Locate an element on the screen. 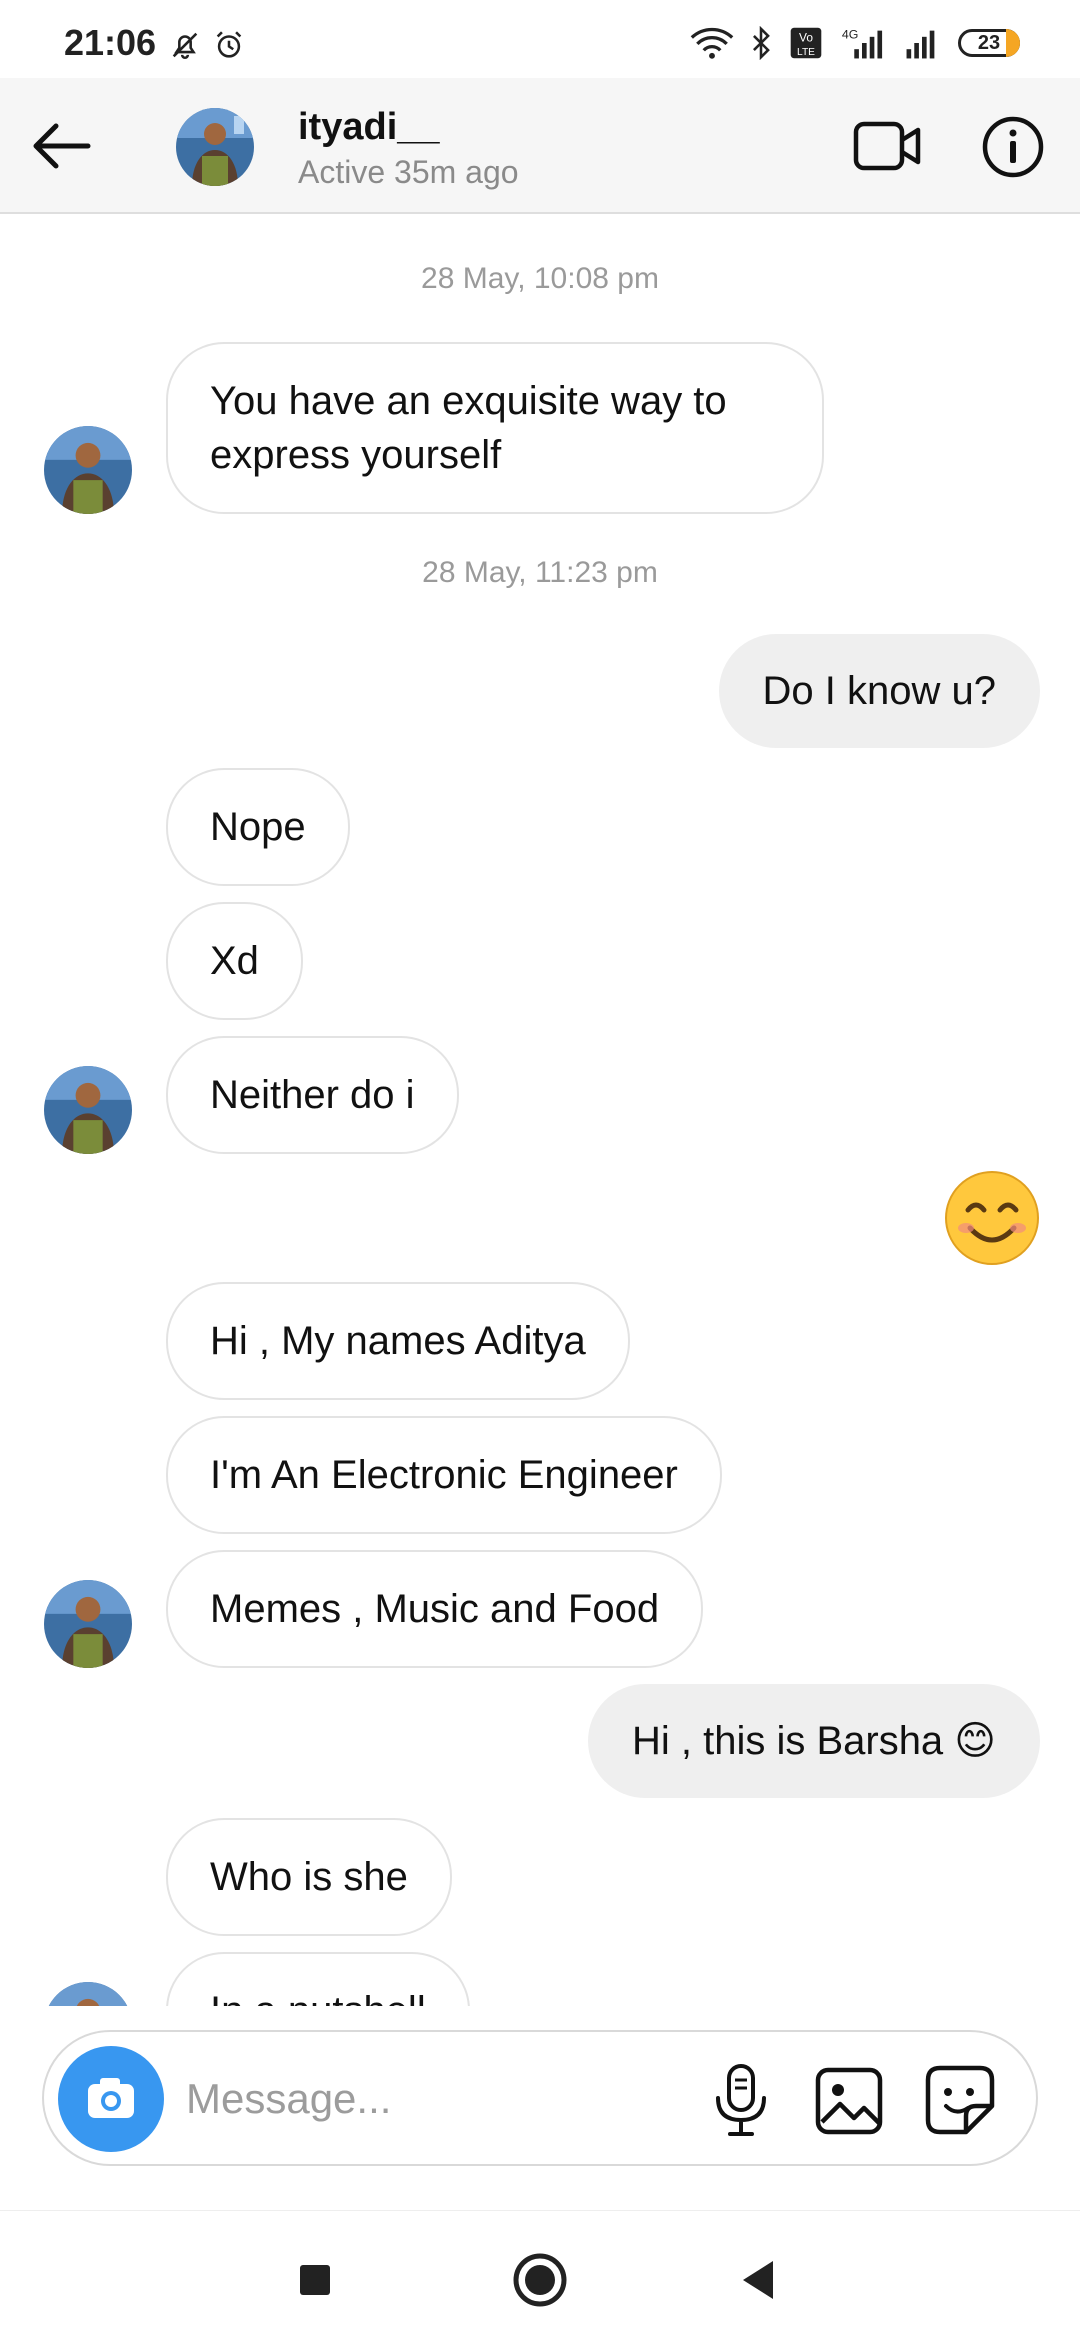  message-input is located at coordinates (446, 2099).